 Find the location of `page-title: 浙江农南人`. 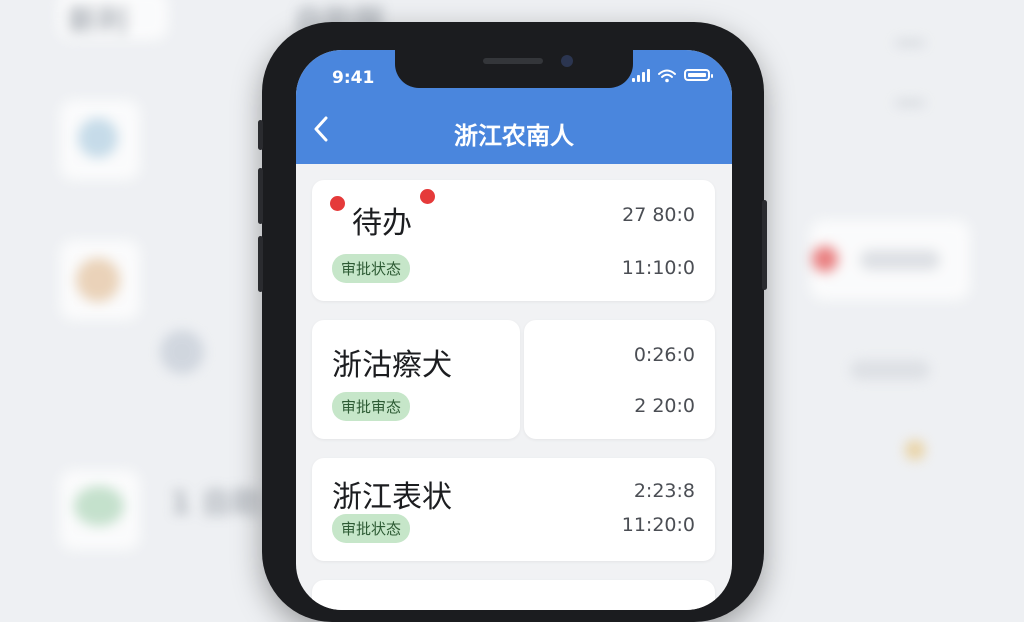

page-title: 浙江农南人 is located at coordinates (514, 136).